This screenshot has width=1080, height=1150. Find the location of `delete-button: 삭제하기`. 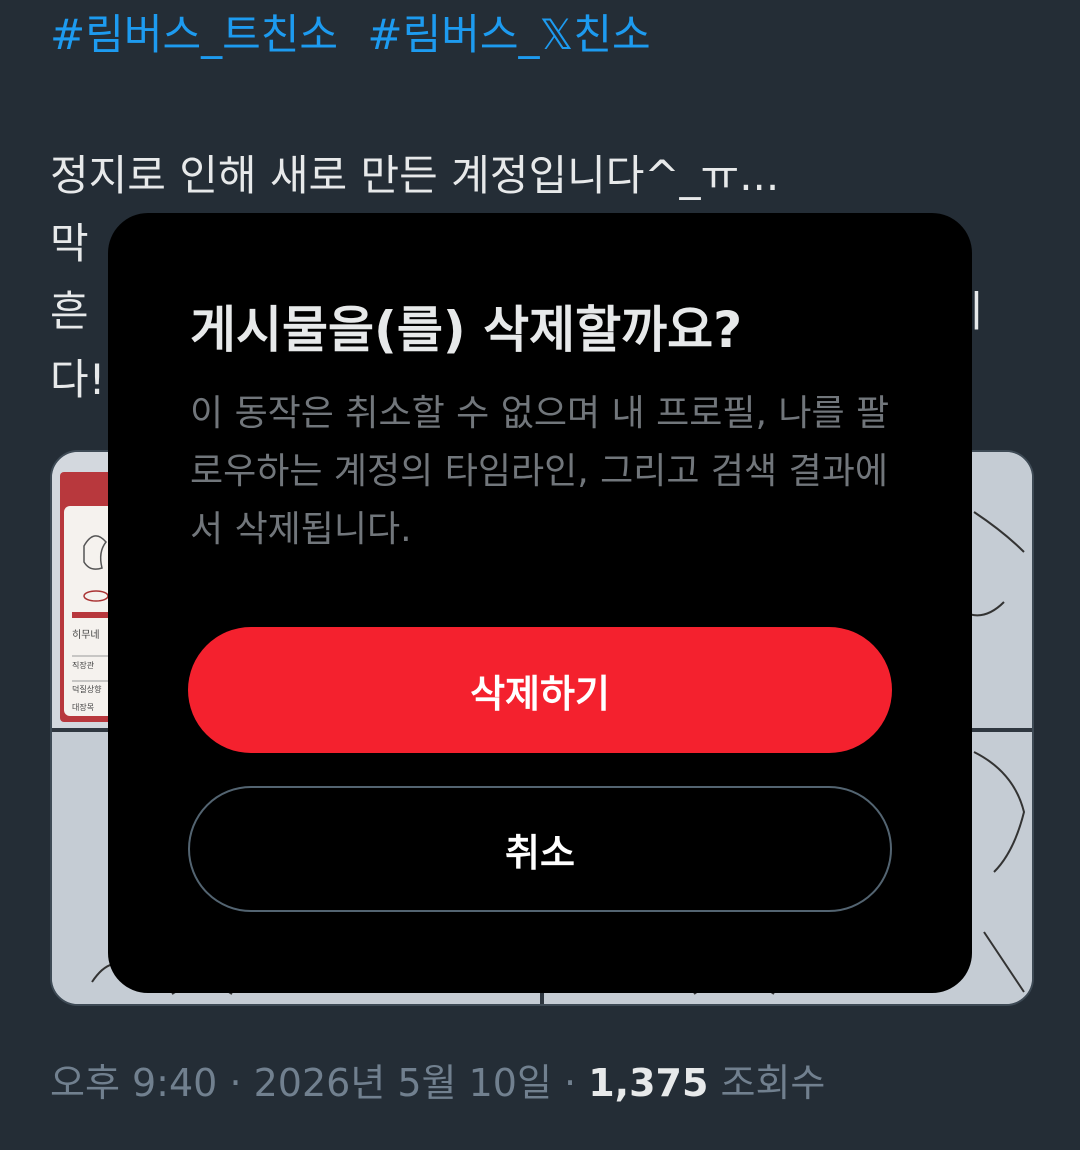

delete-button: 삭제하기 is located at coordinates (540, 690).